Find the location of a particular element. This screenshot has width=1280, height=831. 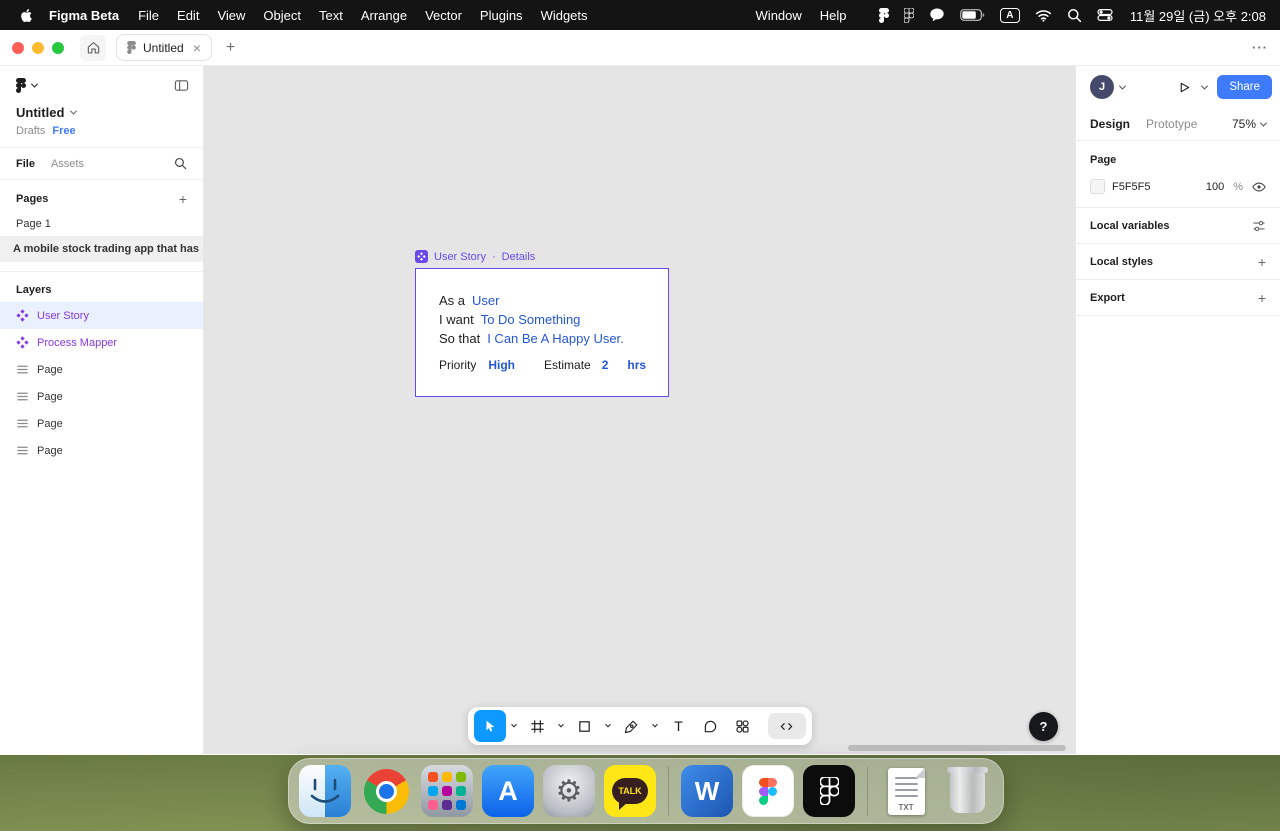

widget-label-bar: User Story · Details is located at coordinates (475, 256).